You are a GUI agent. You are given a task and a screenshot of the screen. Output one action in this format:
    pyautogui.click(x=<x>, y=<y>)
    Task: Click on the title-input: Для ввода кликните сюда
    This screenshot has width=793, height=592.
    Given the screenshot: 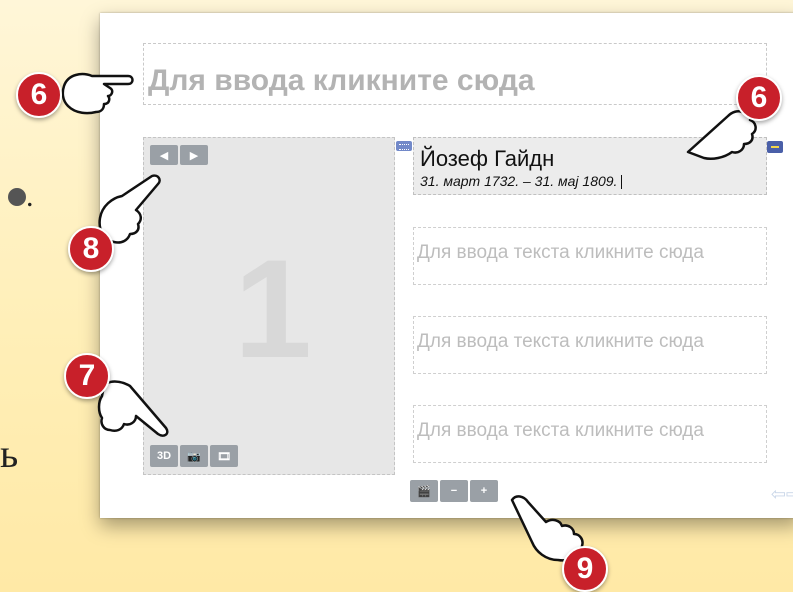 What is the action you would take?
    pyautogui.click(x=455, y=74)
    